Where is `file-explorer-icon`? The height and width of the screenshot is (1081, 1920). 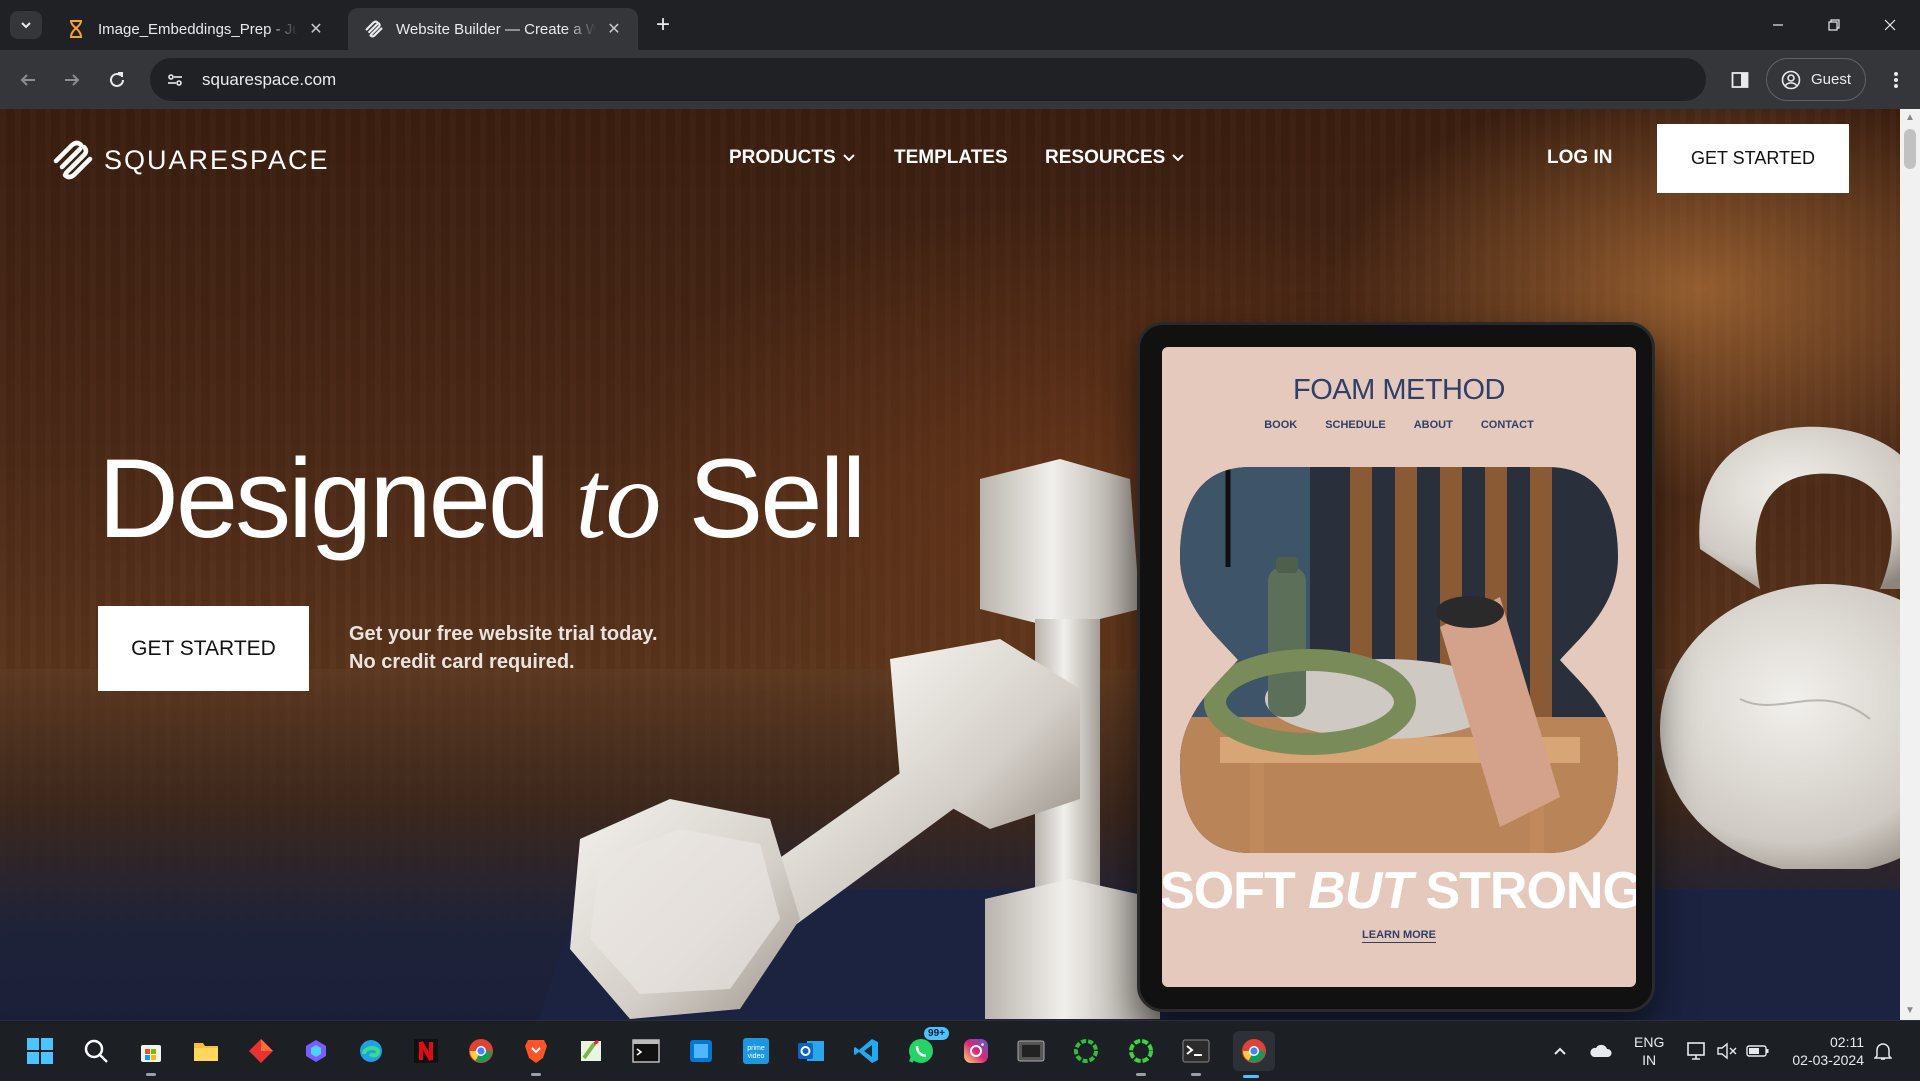
file-explorer-icon is located at coordinates (206, 1051).